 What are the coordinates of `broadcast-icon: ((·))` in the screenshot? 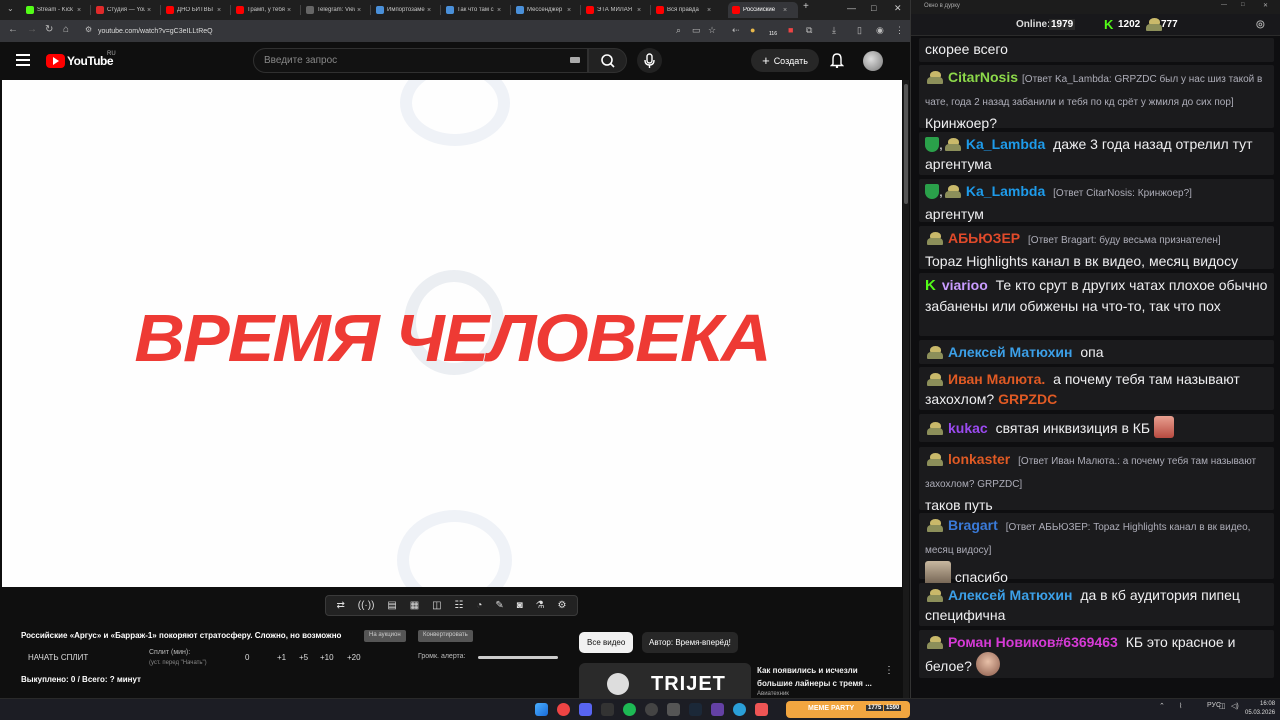 It's located at (366, 605).